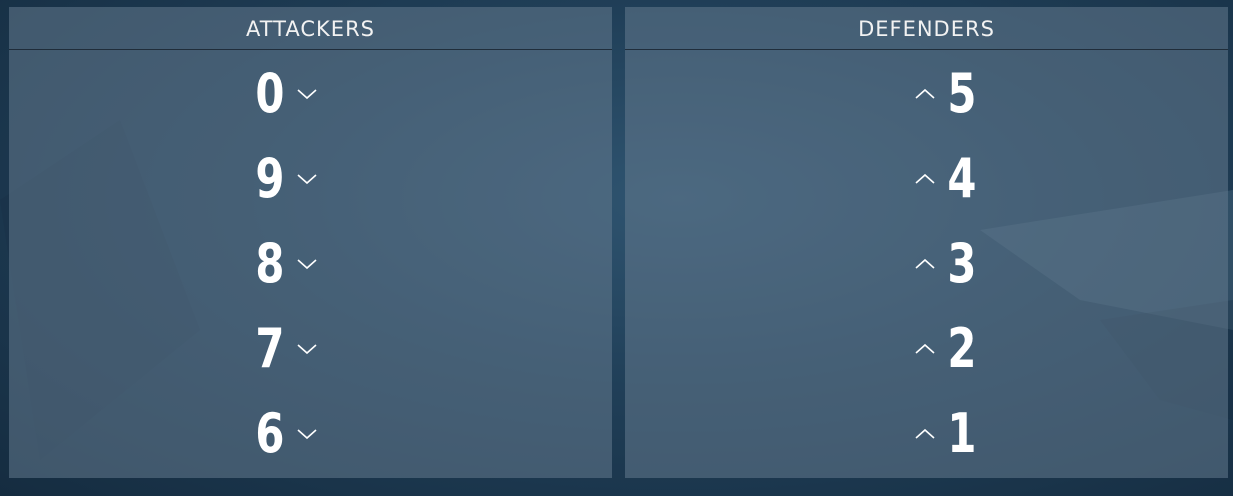  Describe the element at coordinates (286, 434) in the screenshot. I see `attackers-row: 6` at that location.